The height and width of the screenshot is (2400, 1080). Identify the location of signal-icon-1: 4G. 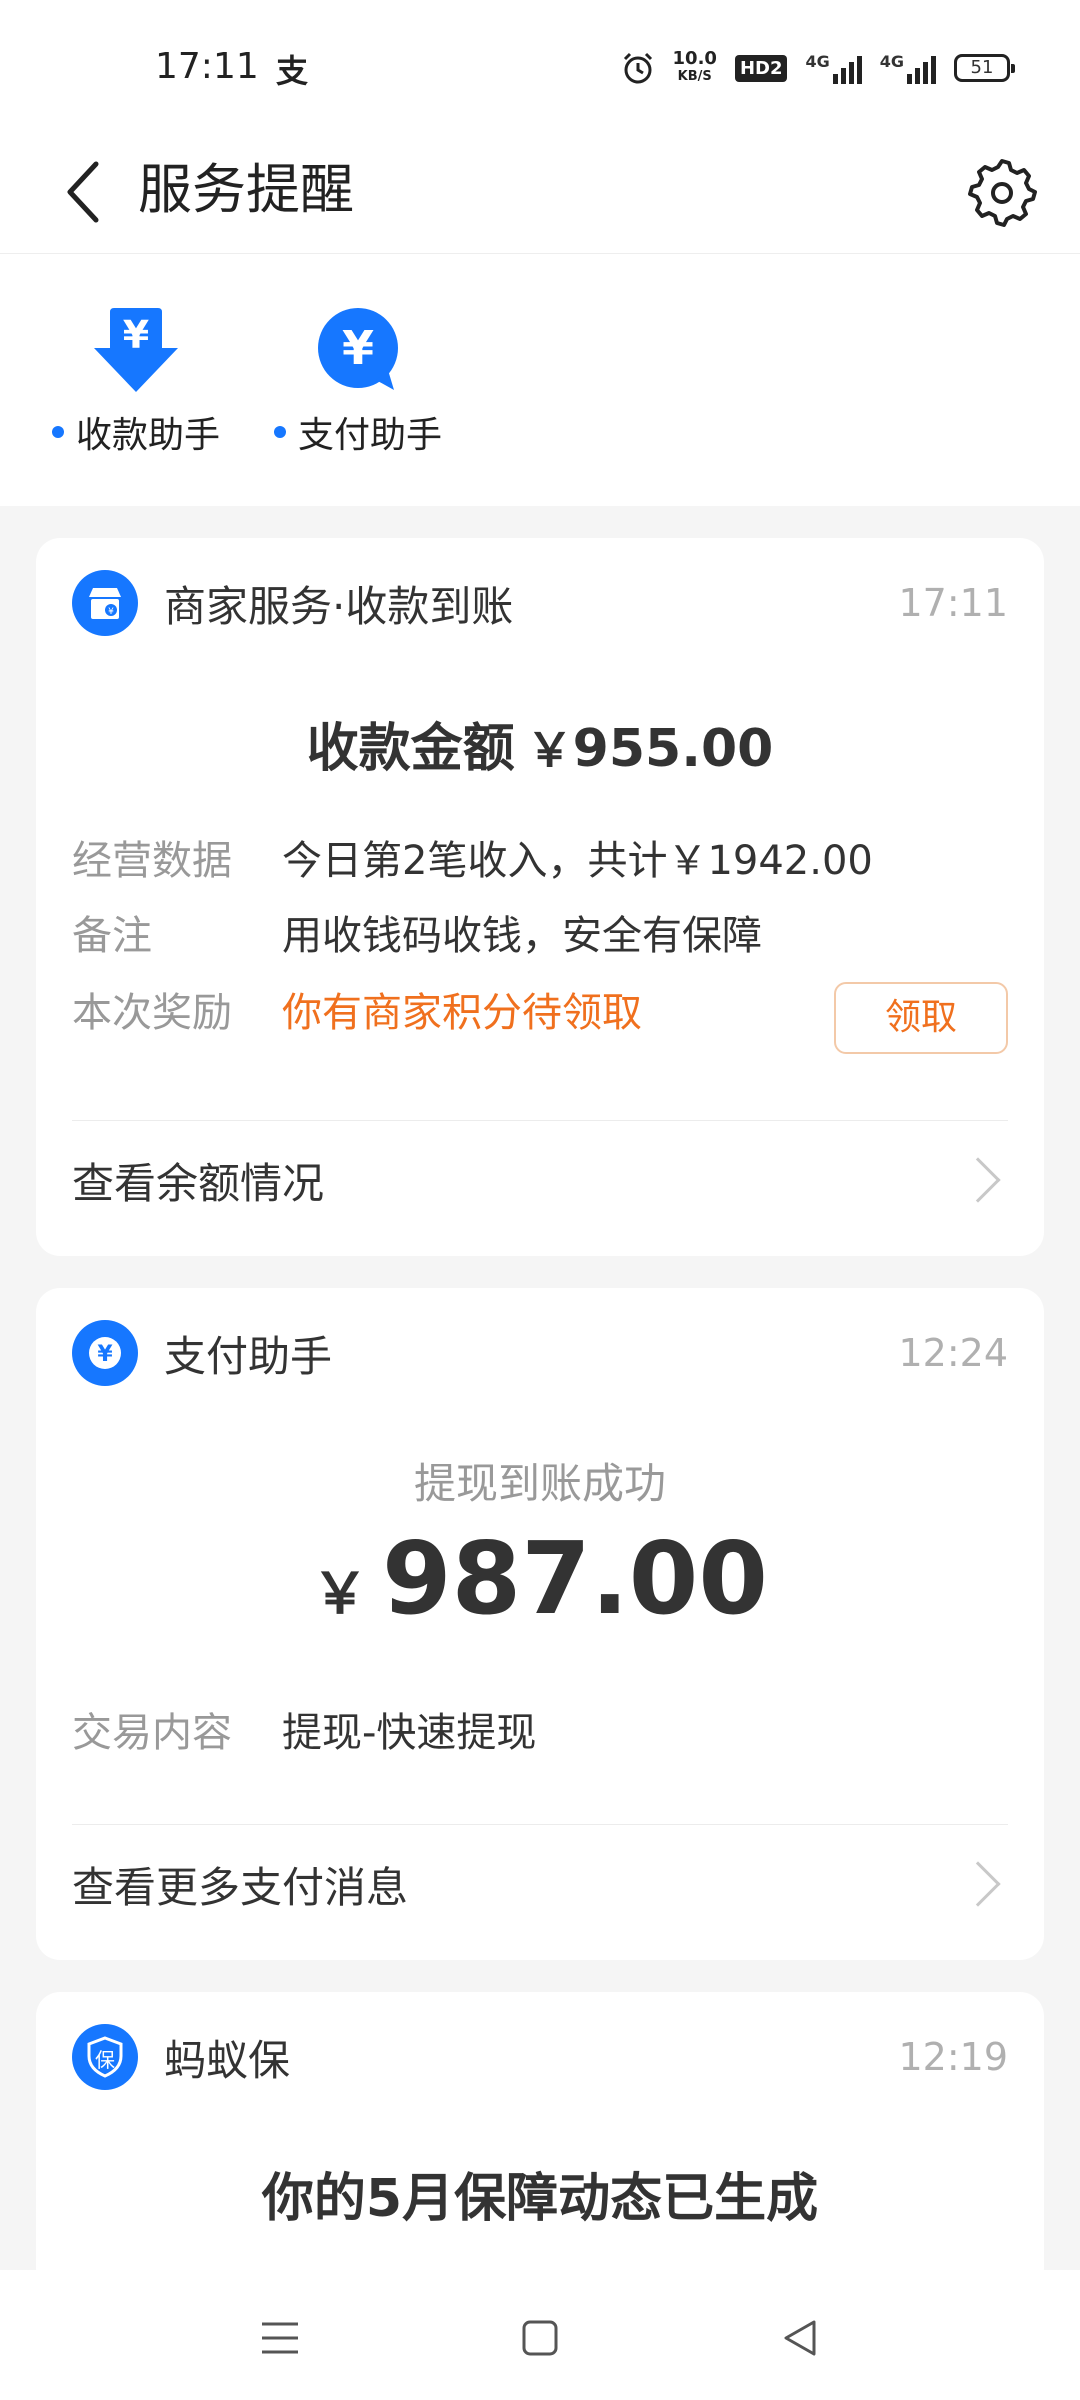
(833, 68).